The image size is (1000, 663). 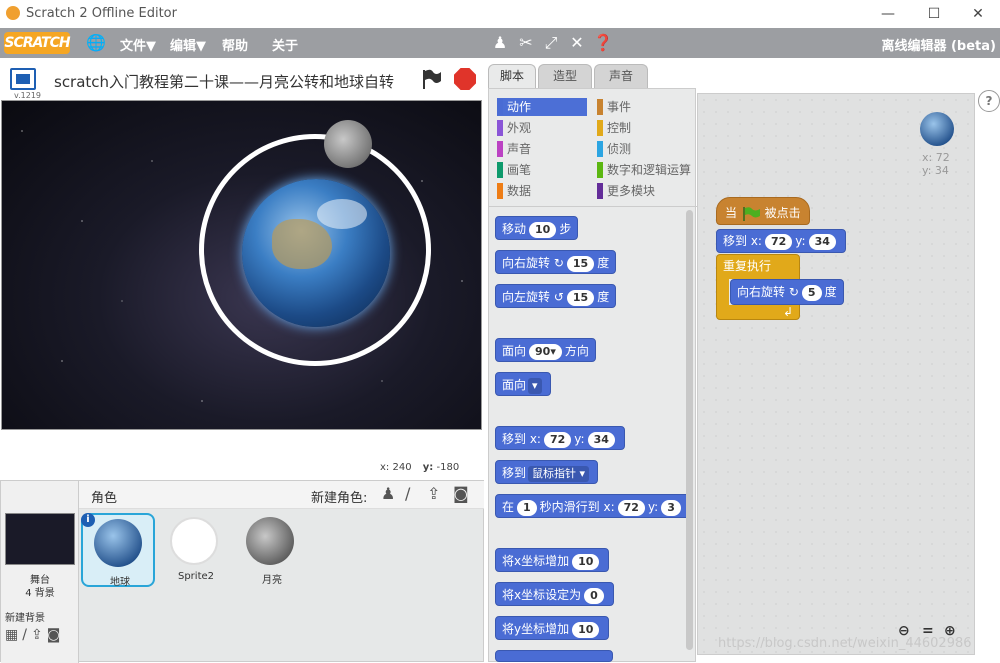 What do you see at coordinates (937, 129) in the screenshot?
I see `current-sprite-thumb` at bounding box center [937, 129].